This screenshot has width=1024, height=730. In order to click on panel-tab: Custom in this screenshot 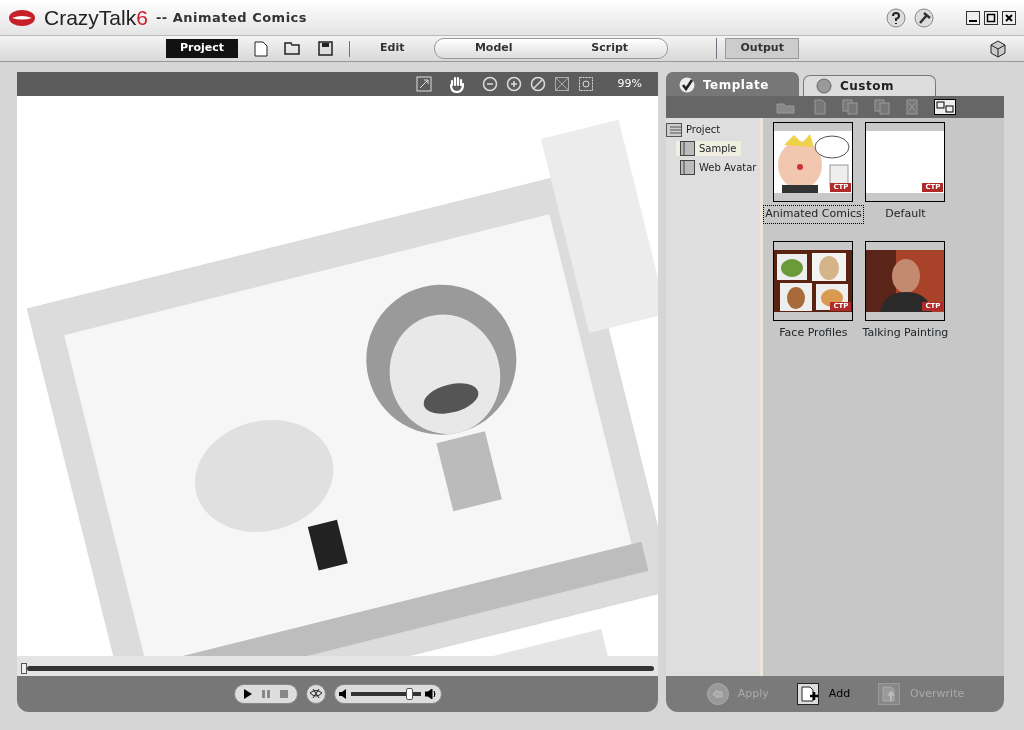, I will do `click(869, 85)`.